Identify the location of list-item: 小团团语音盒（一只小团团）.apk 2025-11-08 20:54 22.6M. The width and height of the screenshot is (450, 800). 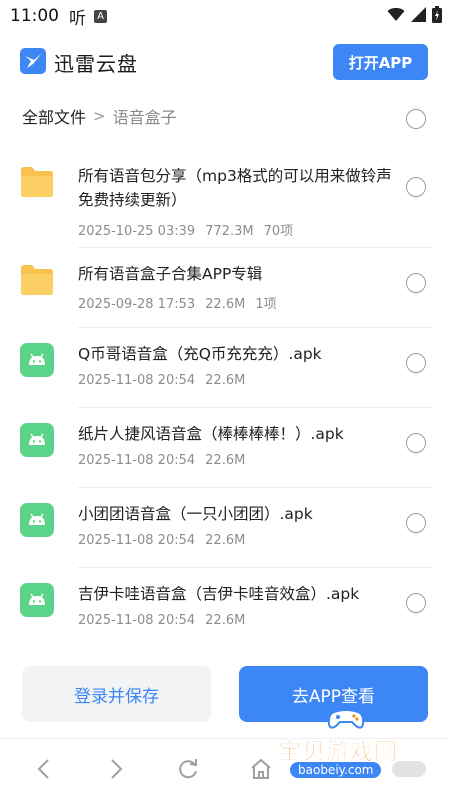
(225, 528).